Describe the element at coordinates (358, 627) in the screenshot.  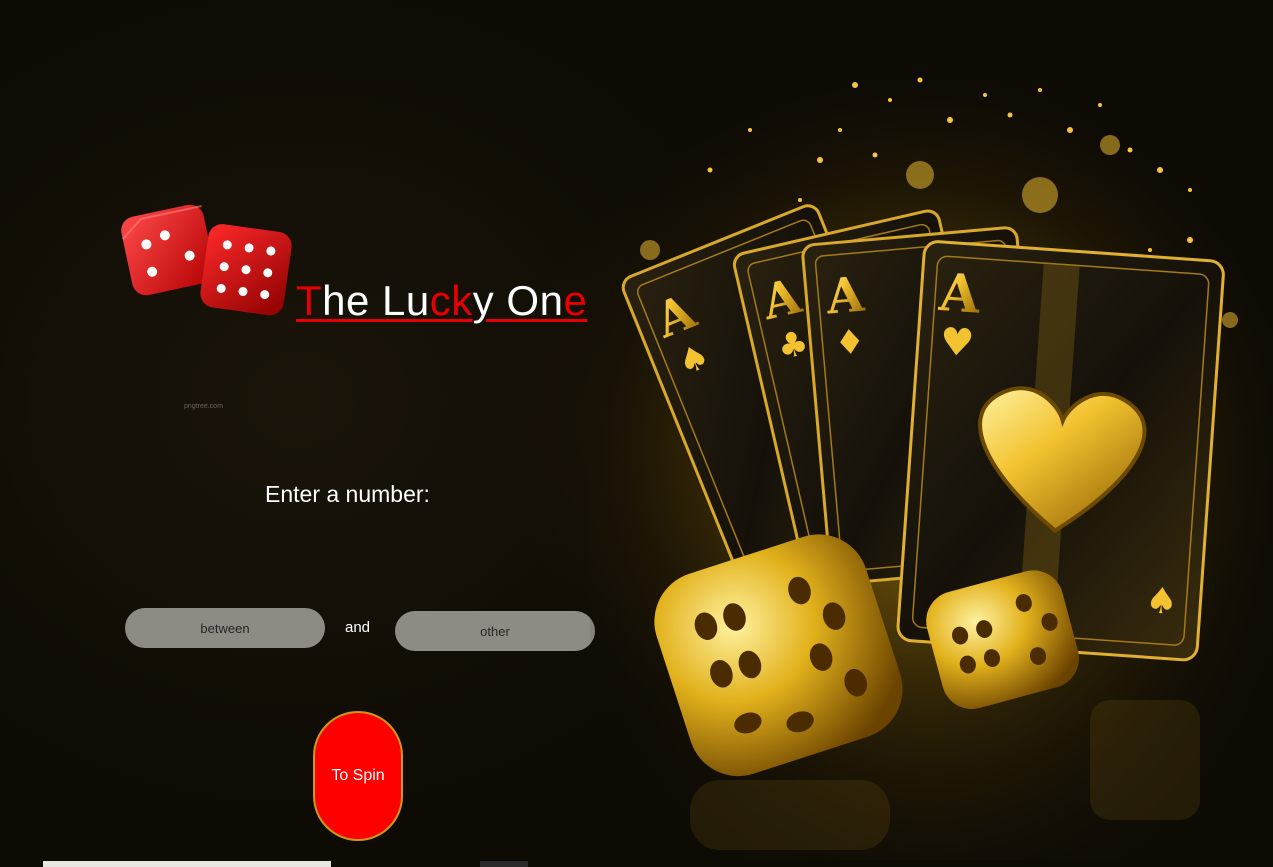
I see `and-label: and` at that location.